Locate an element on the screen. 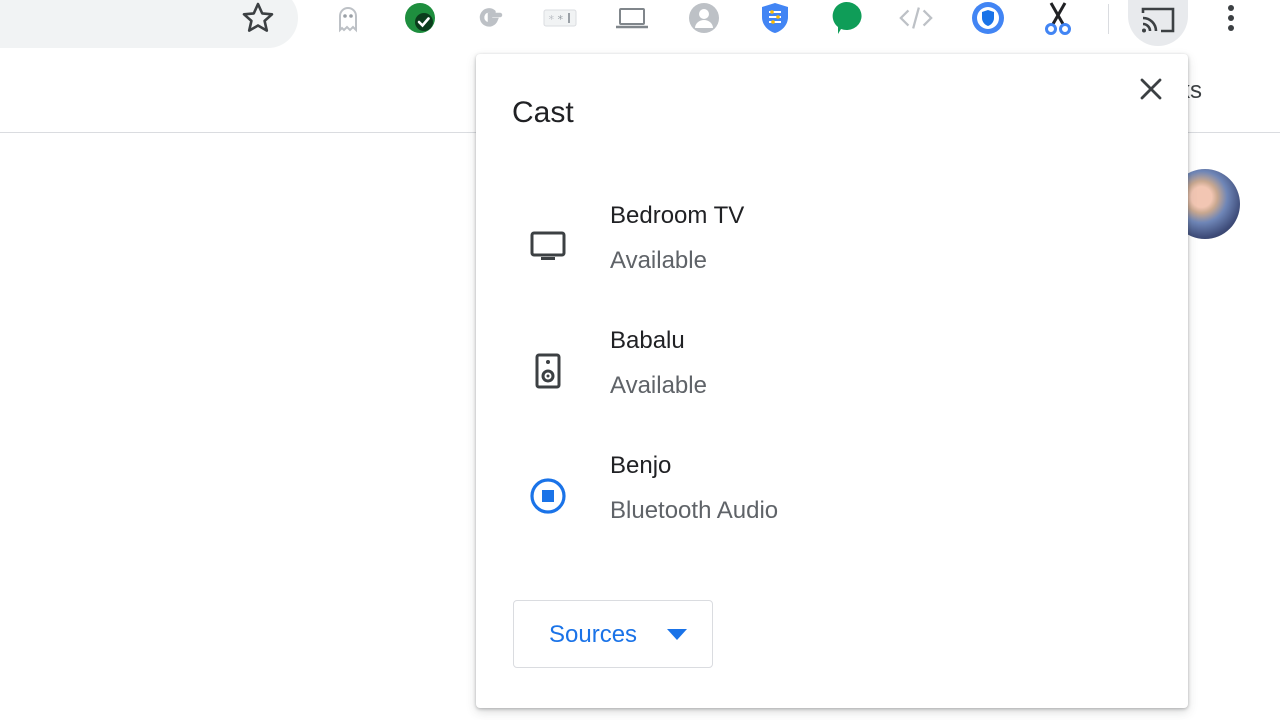 The width and height of the screenshot is (1280, 720). dialog-title: Cast is located at coordinates (543, 112).